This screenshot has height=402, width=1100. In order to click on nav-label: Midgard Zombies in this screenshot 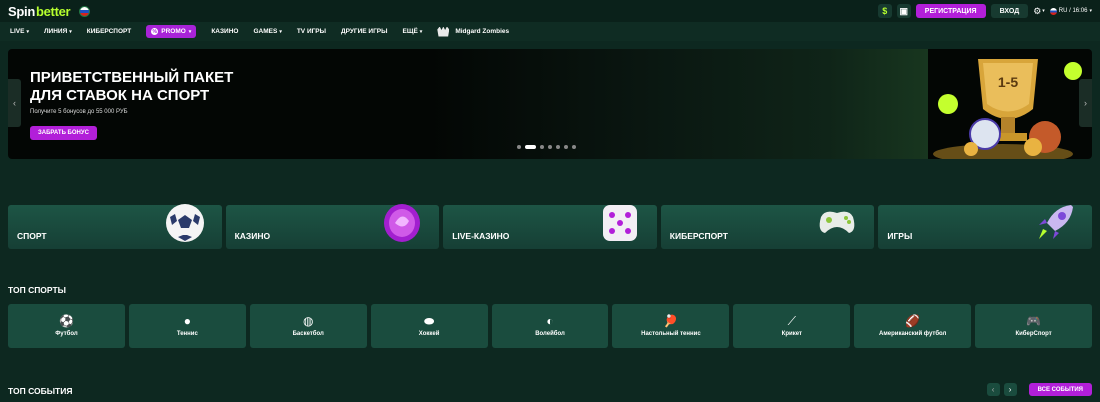, I will do `click(482, 31)`.